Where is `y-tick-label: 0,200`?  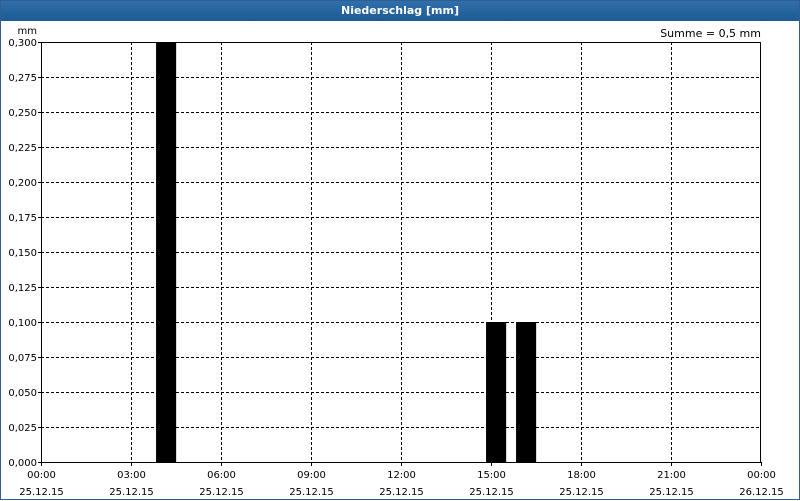 y-tick-label: 0,200 is located at coordinates (22, 183).